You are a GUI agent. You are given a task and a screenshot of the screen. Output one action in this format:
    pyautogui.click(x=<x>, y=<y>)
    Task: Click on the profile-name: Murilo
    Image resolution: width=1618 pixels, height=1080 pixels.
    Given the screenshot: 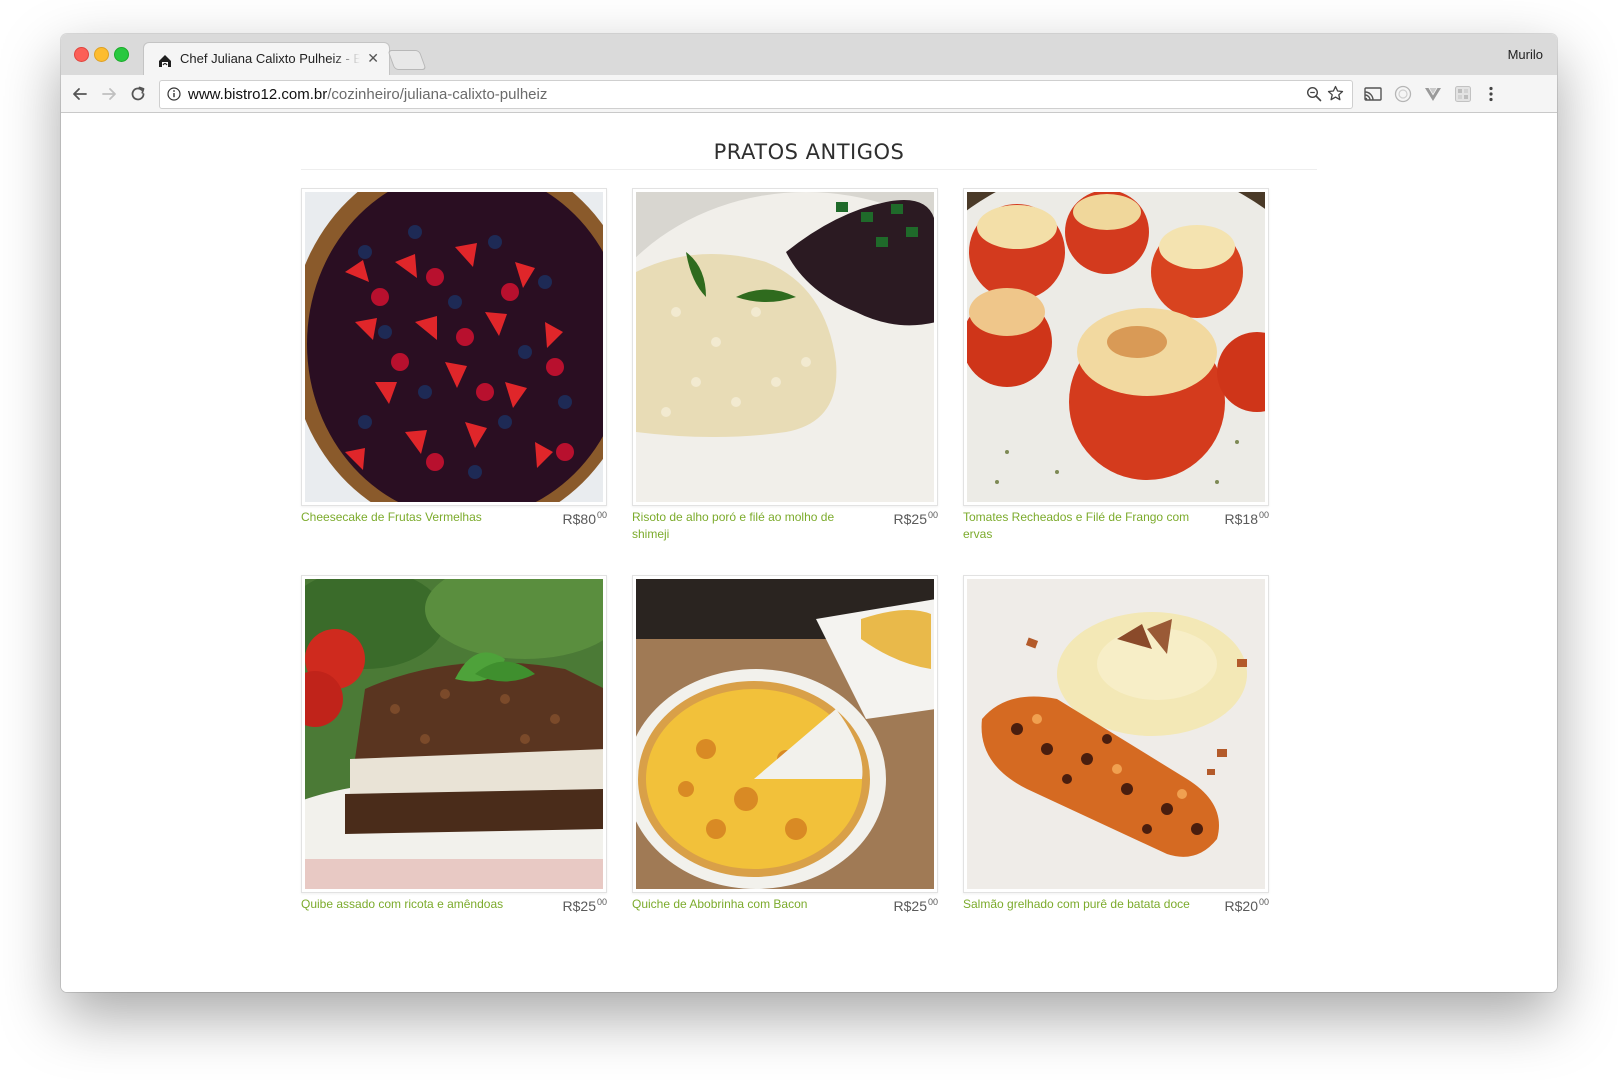 What is the action you would take?
    pyautogui.click(x=1525, y=54)
    